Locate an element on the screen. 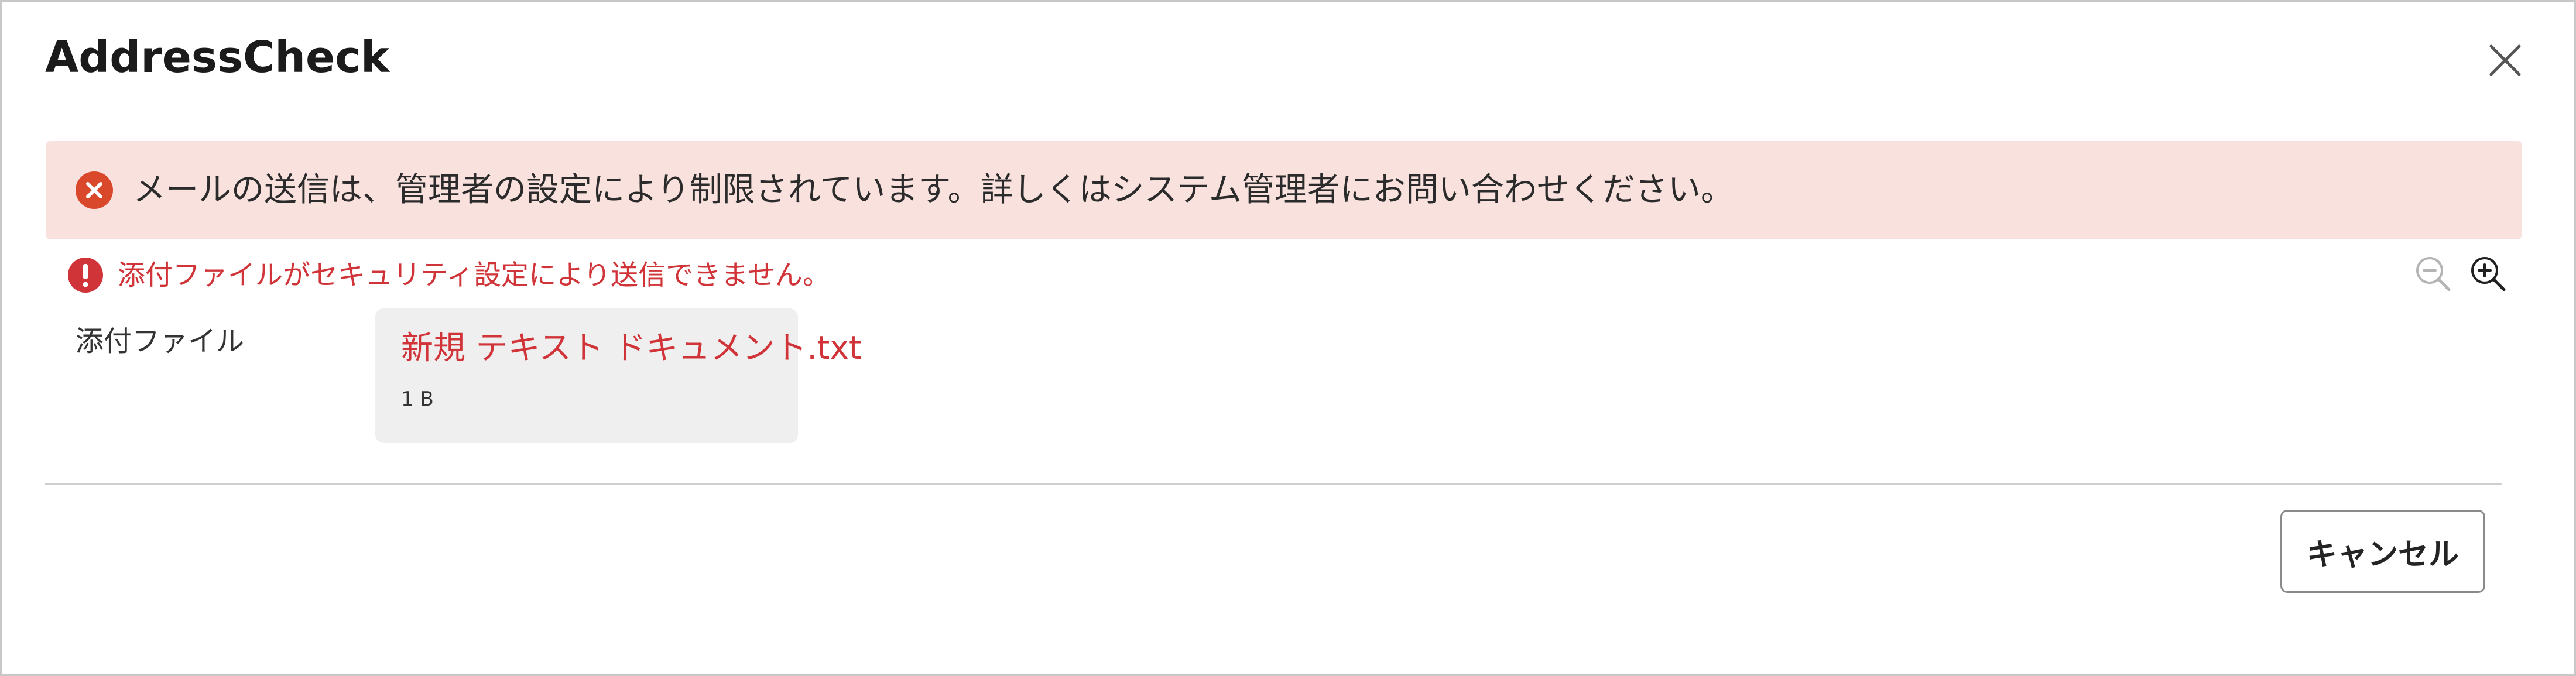  attachment-card: 新規 テキスト ドキュメント.txt 1 B is located at coordinates (618, 376).